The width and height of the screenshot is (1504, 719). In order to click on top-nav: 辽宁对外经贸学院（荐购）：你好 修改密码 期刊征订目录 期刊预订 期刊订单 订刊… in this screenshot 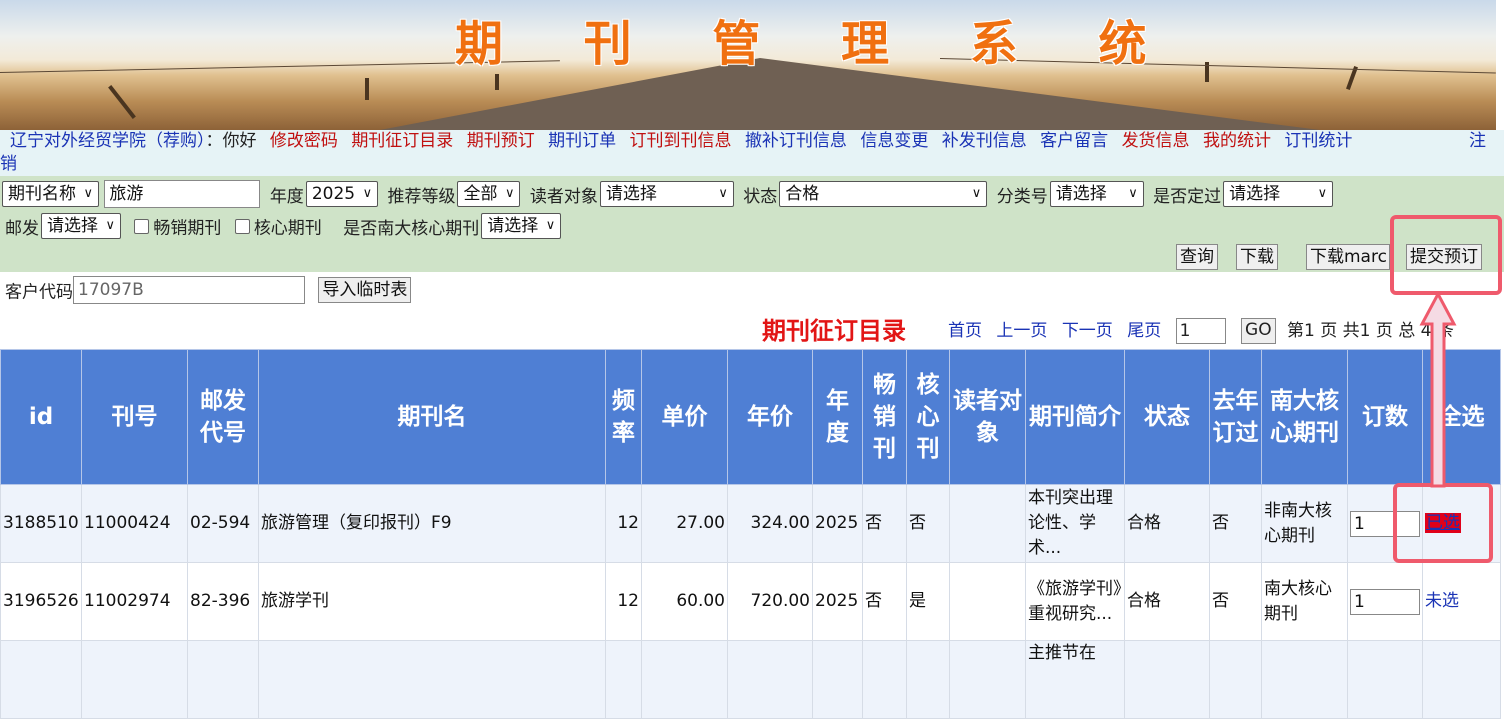, I will do `click(752, 153)`.